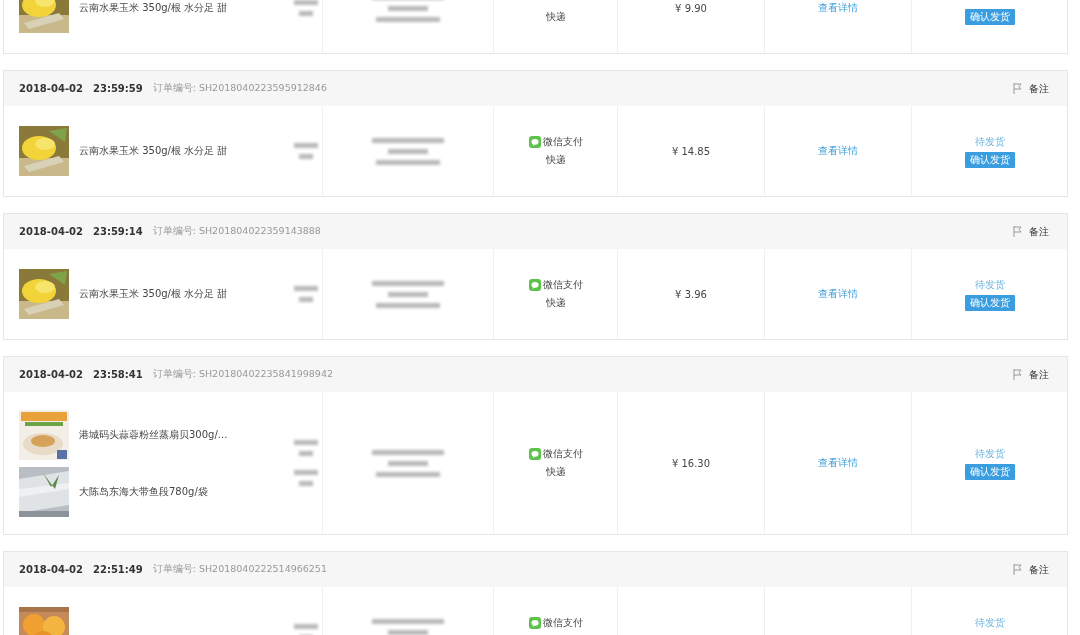 The width and height of the screenshot is (1080, 635). What do you see at coordinates (239, 88) in the screenshot?
I see `order-number: 订单编号: SH2018040223595912846` at bounding box center [239, 88].